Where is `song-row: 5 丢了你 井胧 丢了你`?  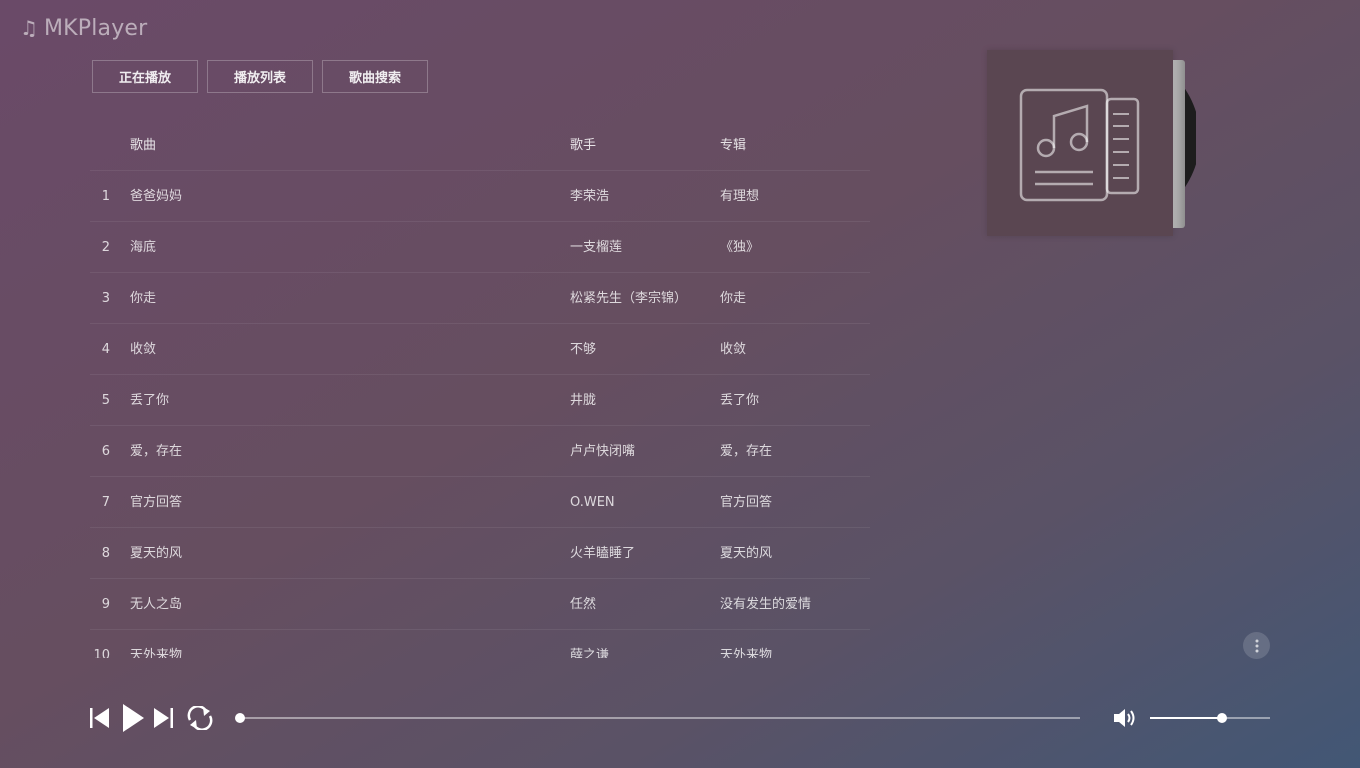 song-row: 5 丢了你 井胧 丢了你 is located at coordinates (480, 400).